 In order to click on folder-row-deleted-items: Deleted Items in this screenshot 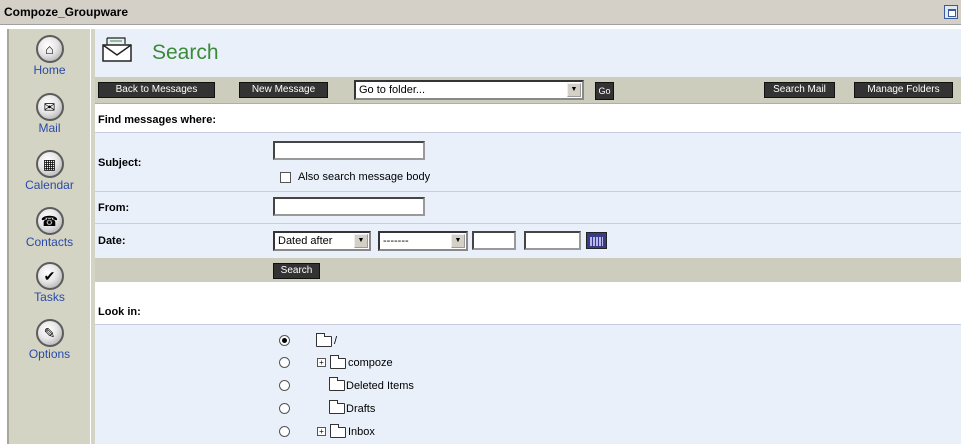, I will do `click(528, 385)`.